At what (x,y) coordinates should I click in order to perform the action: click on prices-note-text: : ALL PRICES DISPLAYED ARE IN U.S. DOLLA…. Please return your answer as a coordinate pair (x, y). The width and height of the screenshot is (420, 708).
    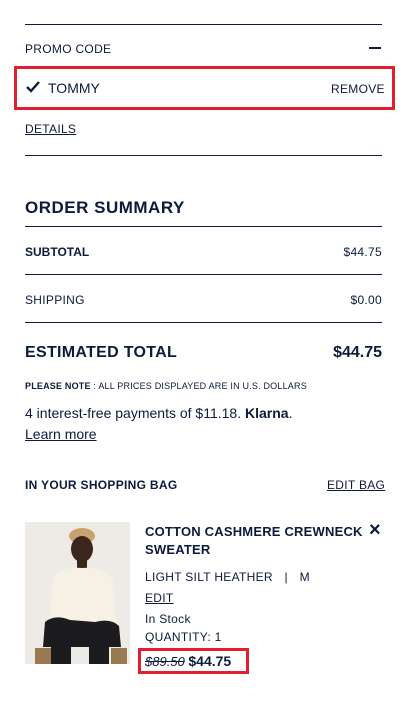
    Looking at the image, I should click on (198, 386).